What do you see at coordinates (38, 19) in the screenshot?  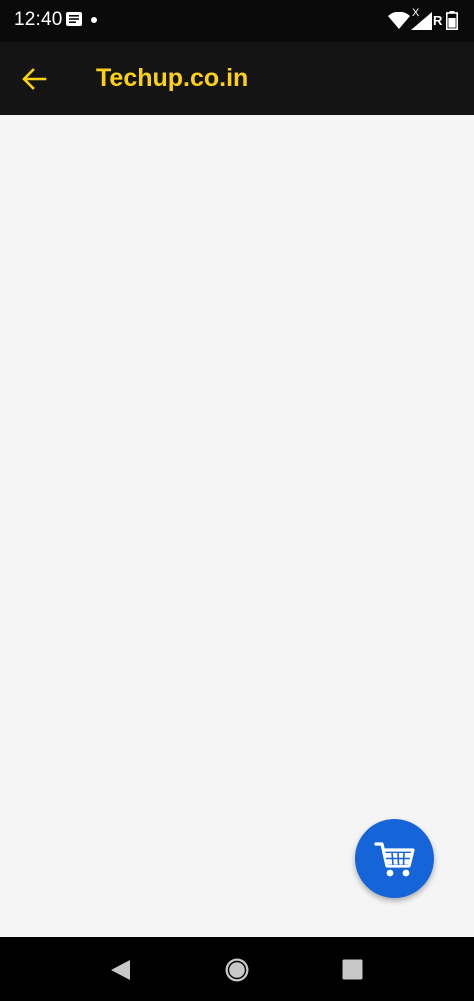 I see `status-time: 12:40` at bounding box center [38, 19].